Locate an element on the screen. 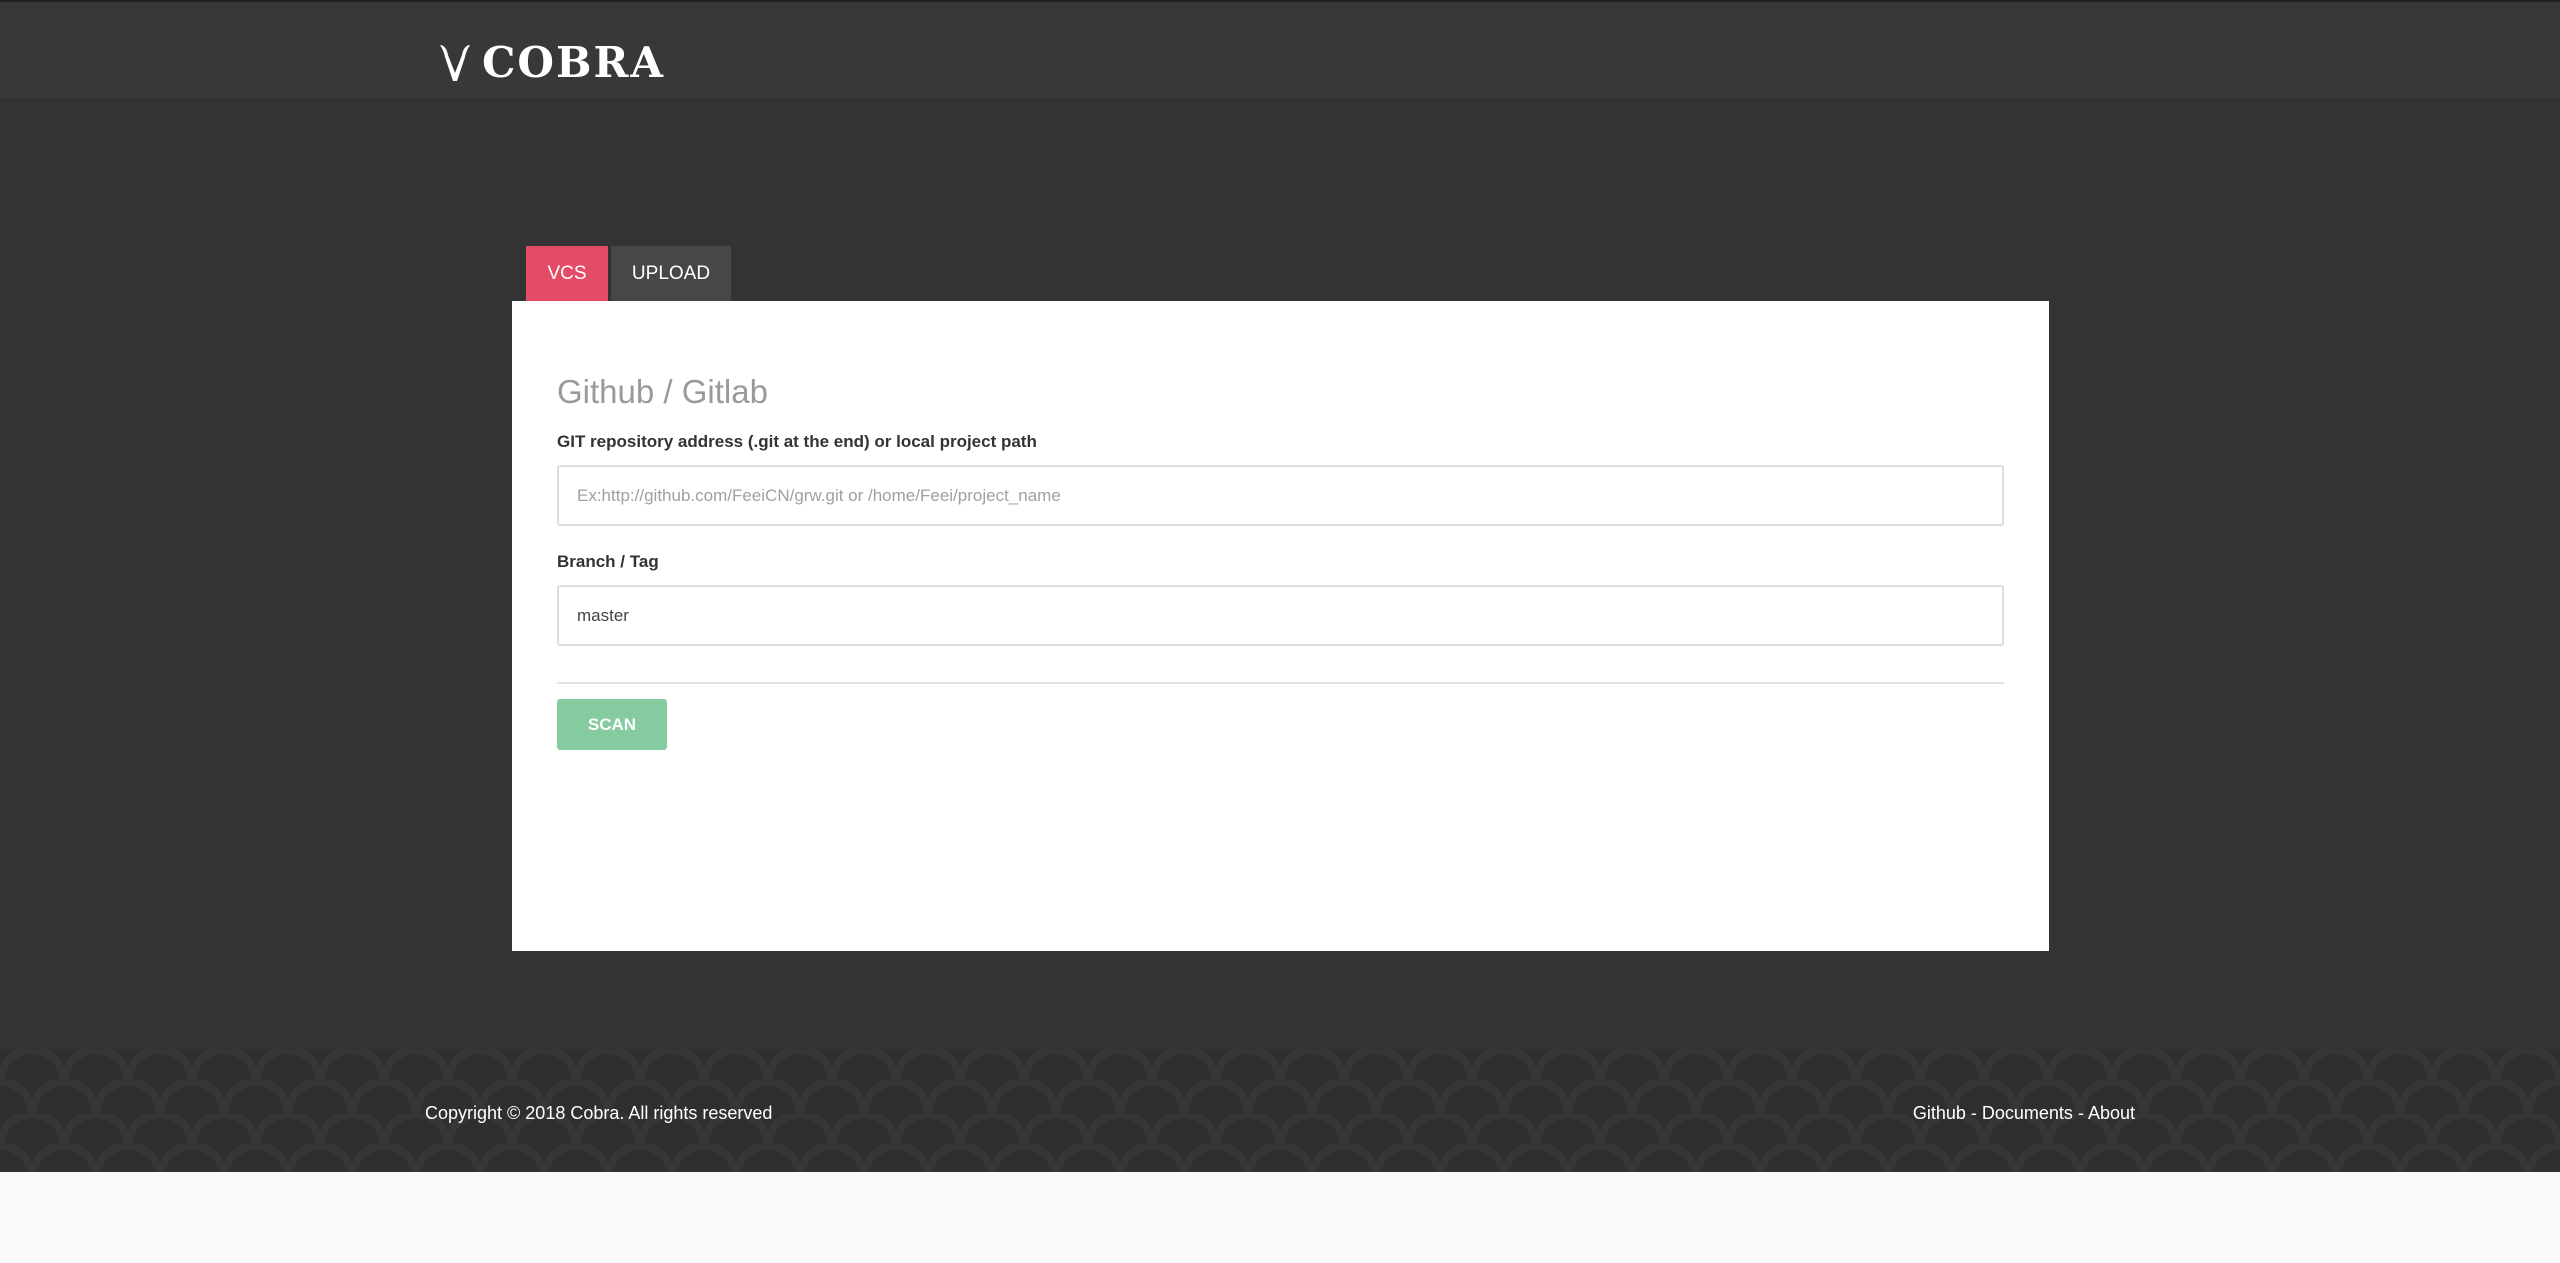 Image resolution: width=2560 pixels, height=1263 pixels. branch-tag-input is located at coordinates (1280, 615).